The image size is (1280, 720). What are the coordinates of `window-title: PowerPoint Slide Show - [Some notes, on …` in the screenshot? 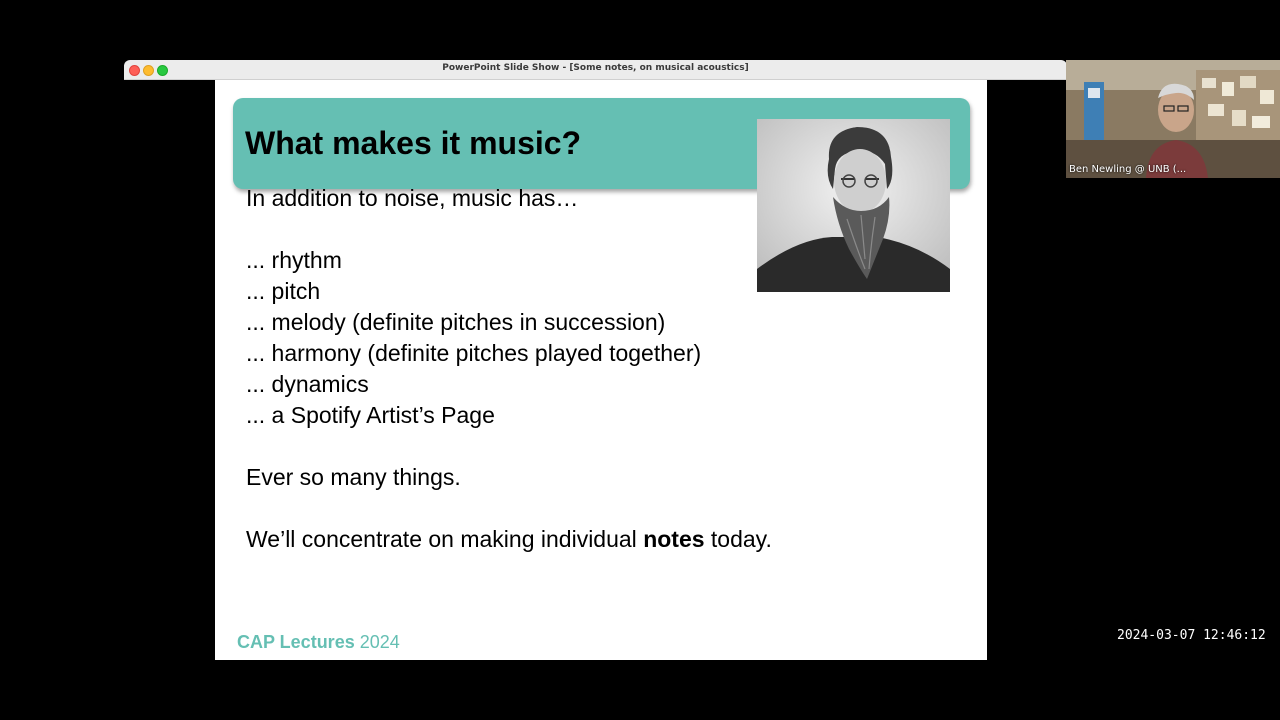 It's located at (595, 68).